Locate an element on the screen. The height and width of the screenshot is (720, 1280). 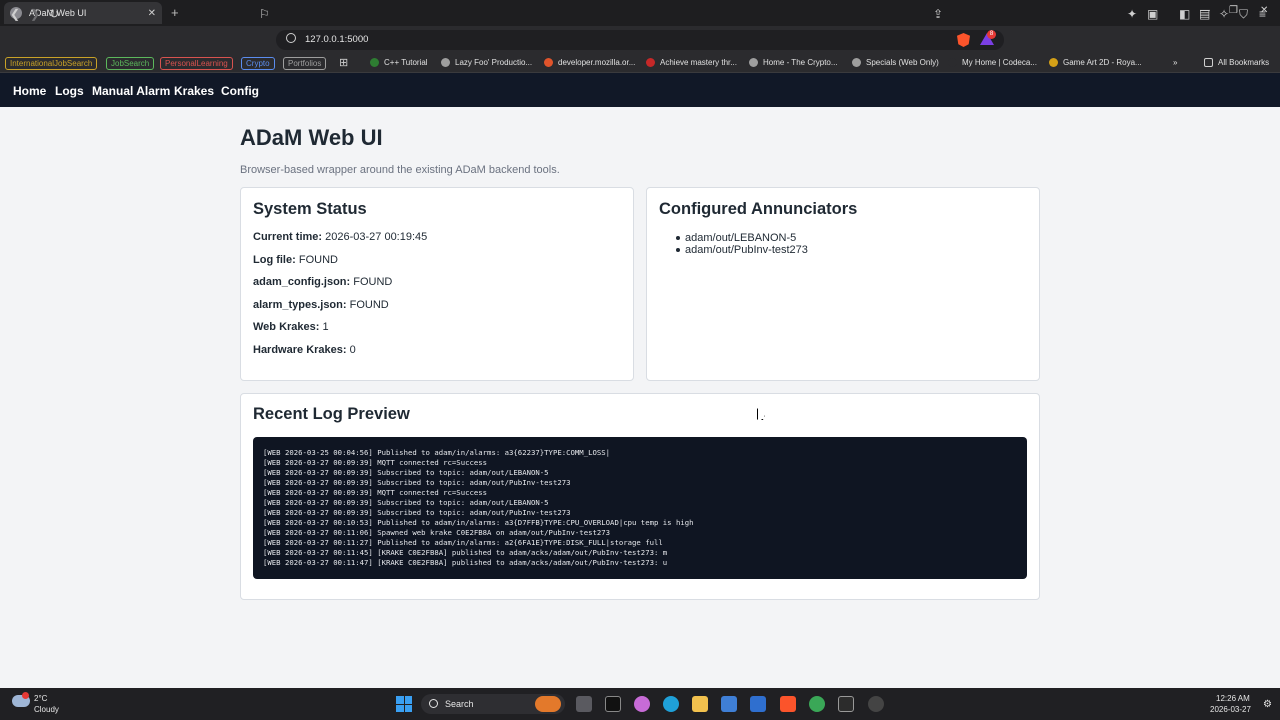
extensions-icon: ✦ is located at coordinates (1132, 14).